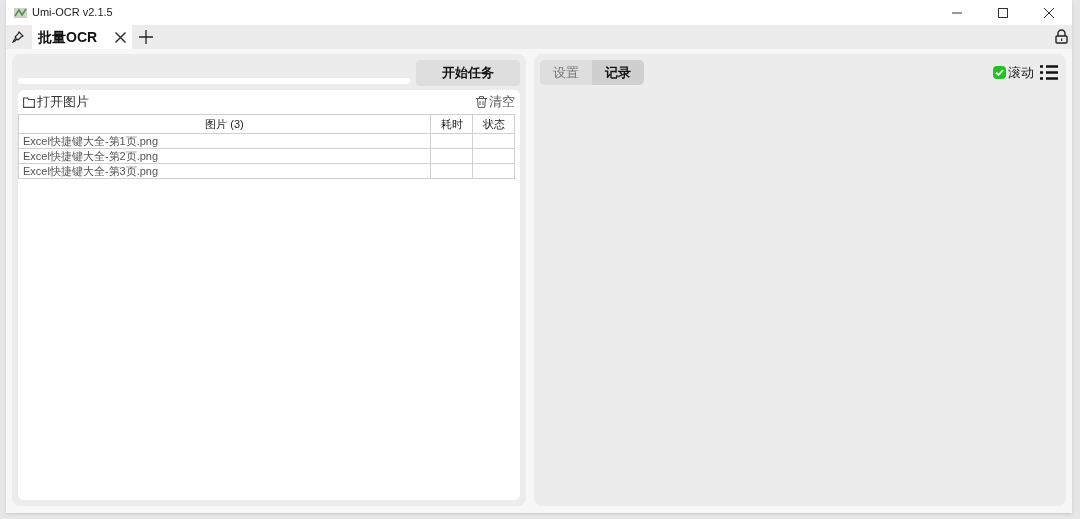 The image size is (1080, 519). Describe the element at coordinates (224, 141) in the screenshot. I see `table-cell: Excel快捷键大全-第1页.png` at that location.